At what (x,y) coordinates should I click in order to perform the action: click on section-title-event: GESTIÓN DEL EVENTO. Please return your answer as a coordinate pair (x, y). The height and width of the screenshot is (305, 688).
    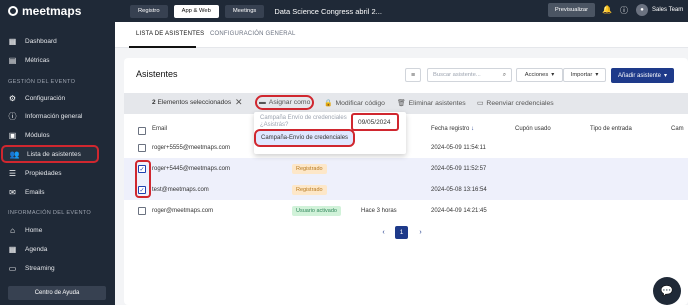
    Looking at the image, I should click on (42, 82).